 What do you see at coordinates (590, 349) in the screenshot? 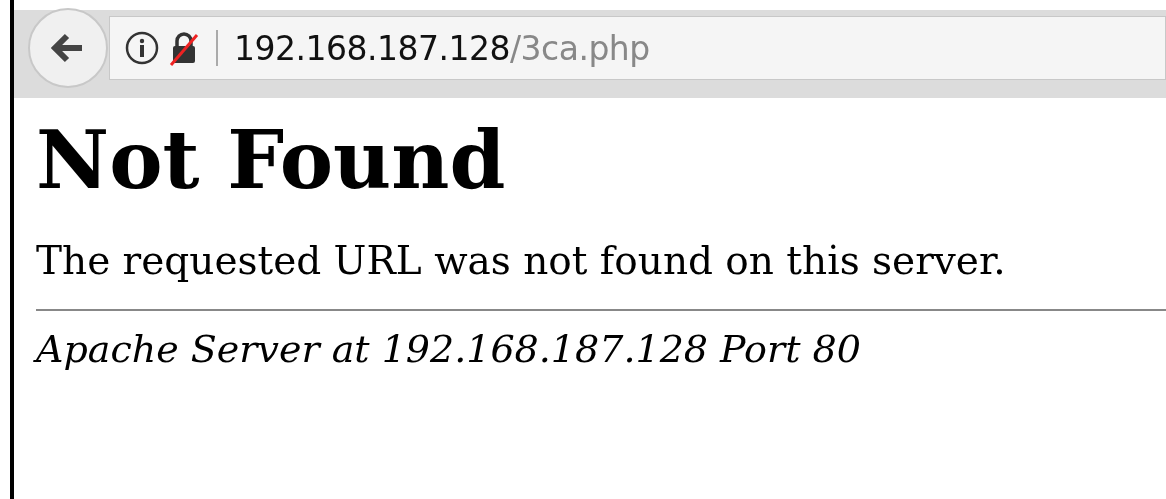
I see `server-signature: Apache Server at 192.168.187.128 Port 80` at bounding box center [590, 349].